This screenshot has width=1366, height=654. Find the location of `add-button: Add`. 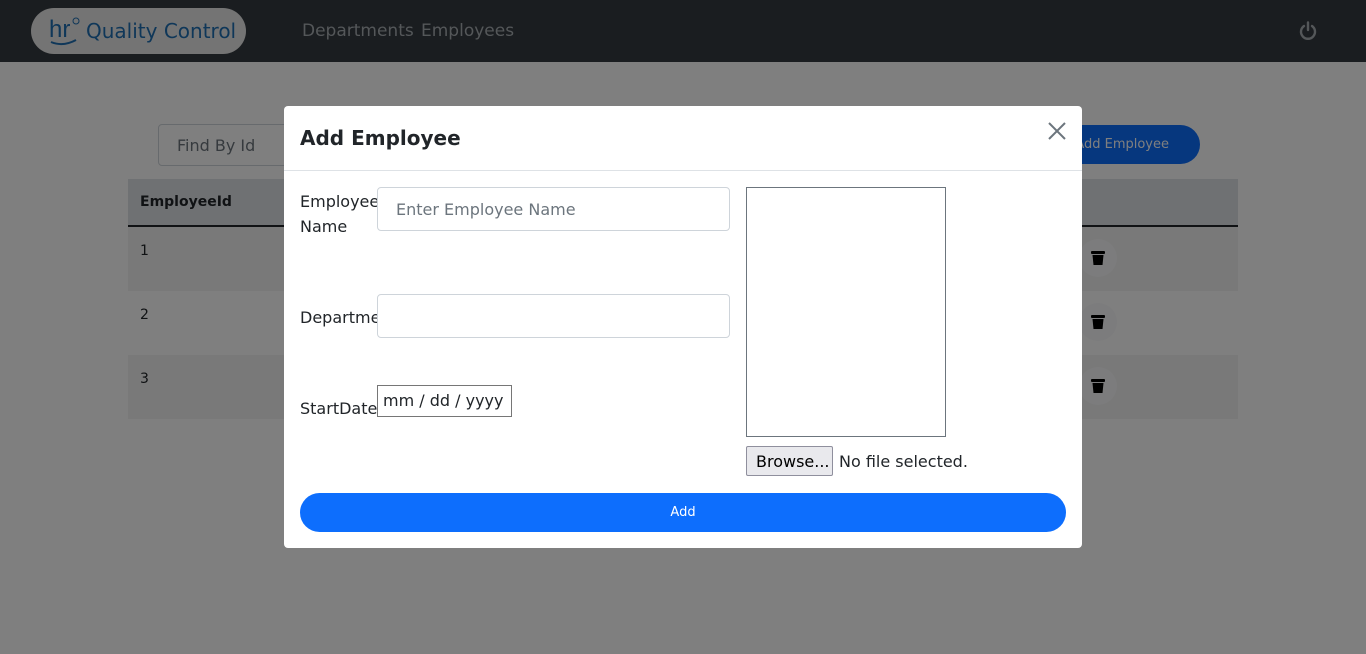

add-button: Add is located at coordinates (683, 512).